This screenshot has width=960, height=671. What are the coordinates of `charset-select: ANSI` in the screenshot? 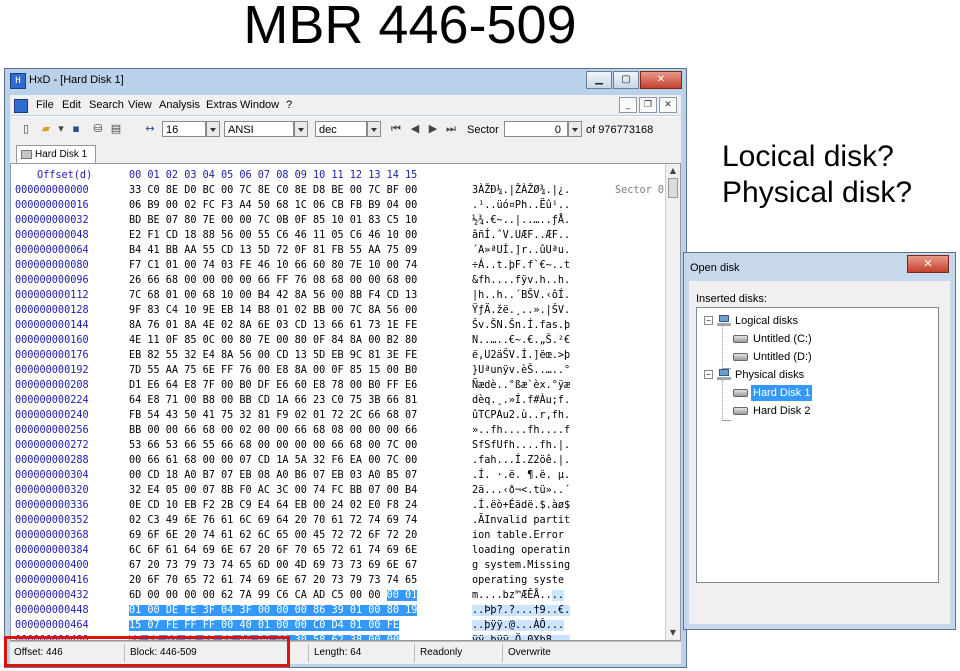 It's located at (259, 129).